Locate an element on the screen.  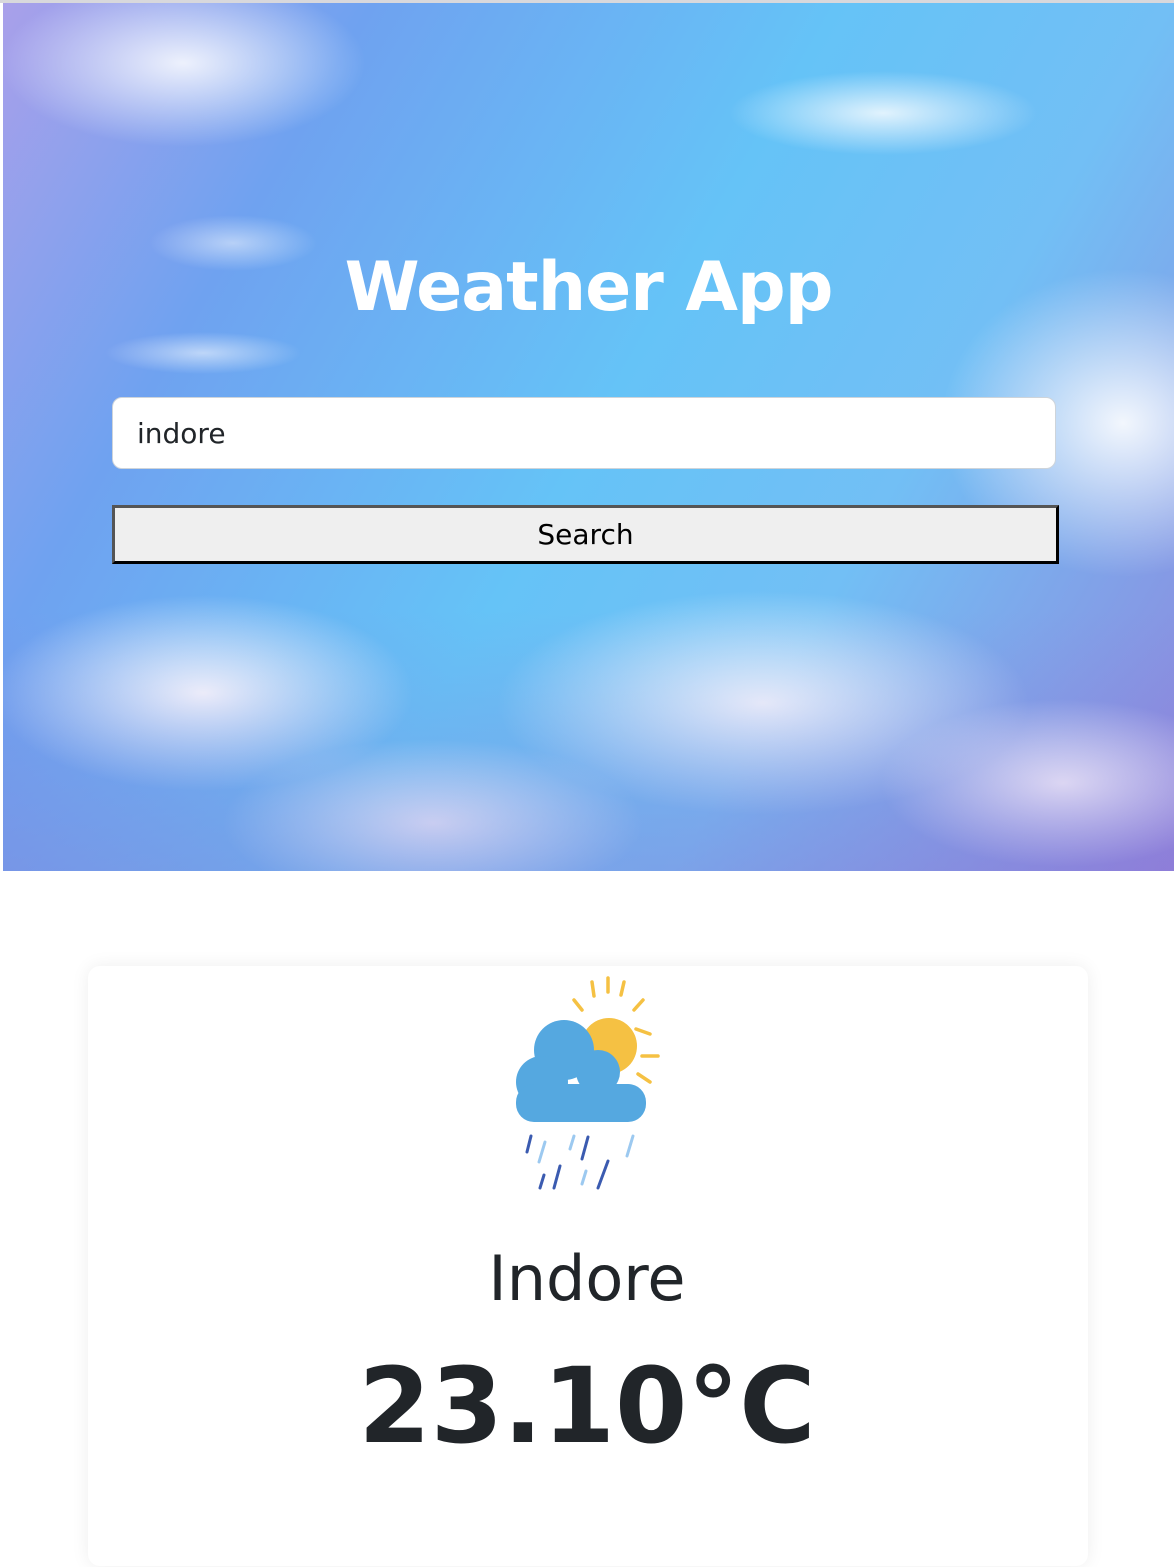
page-title: Weather App is located at coordinates (589, 287).